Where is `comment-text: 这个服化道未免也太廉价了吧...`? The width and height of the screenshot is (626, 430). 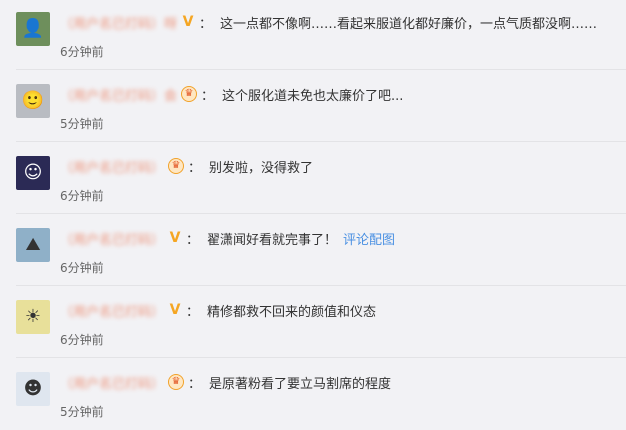 comment-text: 这个服化道未免也太廉价了吧... is located at coordinates (313, 96).